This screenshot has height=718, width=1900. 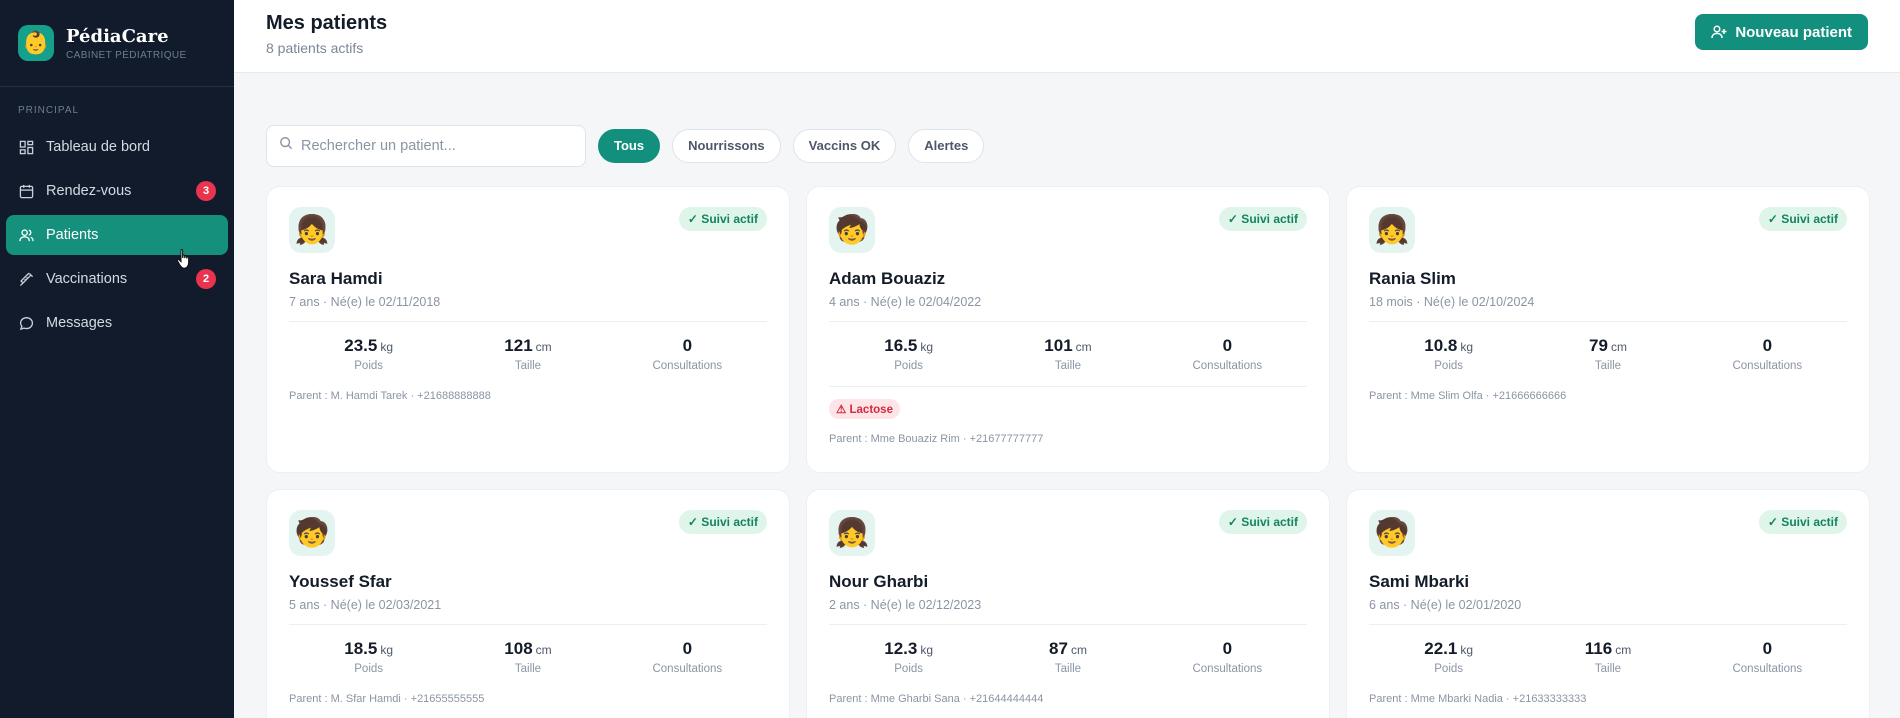 I want to click on vaccinations-count-badge: 2, so click(x=206, y=279).